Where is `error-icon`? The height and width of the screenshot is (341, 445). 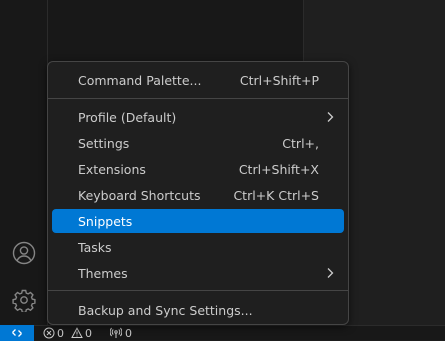 error-icon is located at coordinates (49, 333).